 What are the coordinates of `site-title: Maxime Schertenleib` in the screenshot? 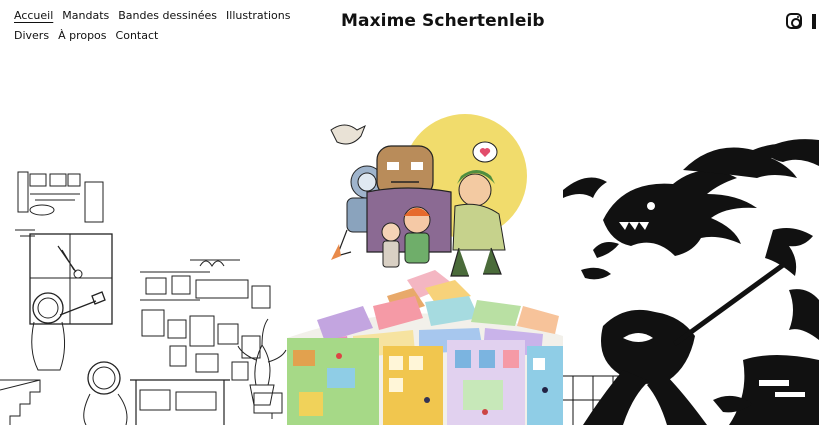 It's located at (443, 21).